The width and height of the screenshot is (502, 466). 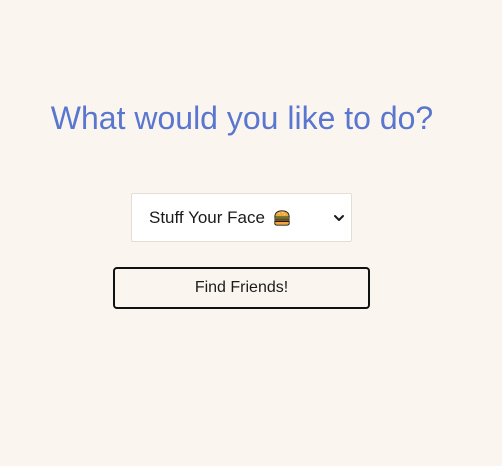 I want to click on page-title: What would you like to do?, so click(x=242, y=118).